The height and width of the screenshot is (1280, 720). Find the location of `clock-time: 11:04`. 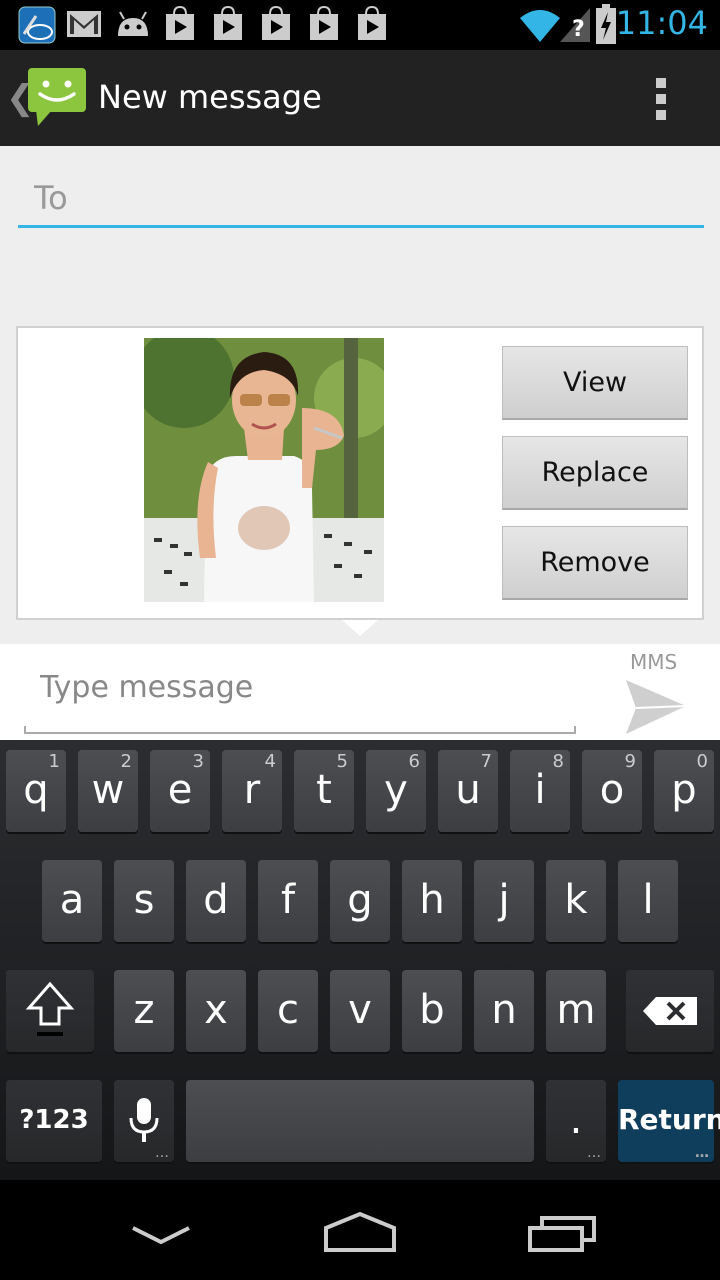

clock-time: 11:04 is located at coordinates (661, 23).